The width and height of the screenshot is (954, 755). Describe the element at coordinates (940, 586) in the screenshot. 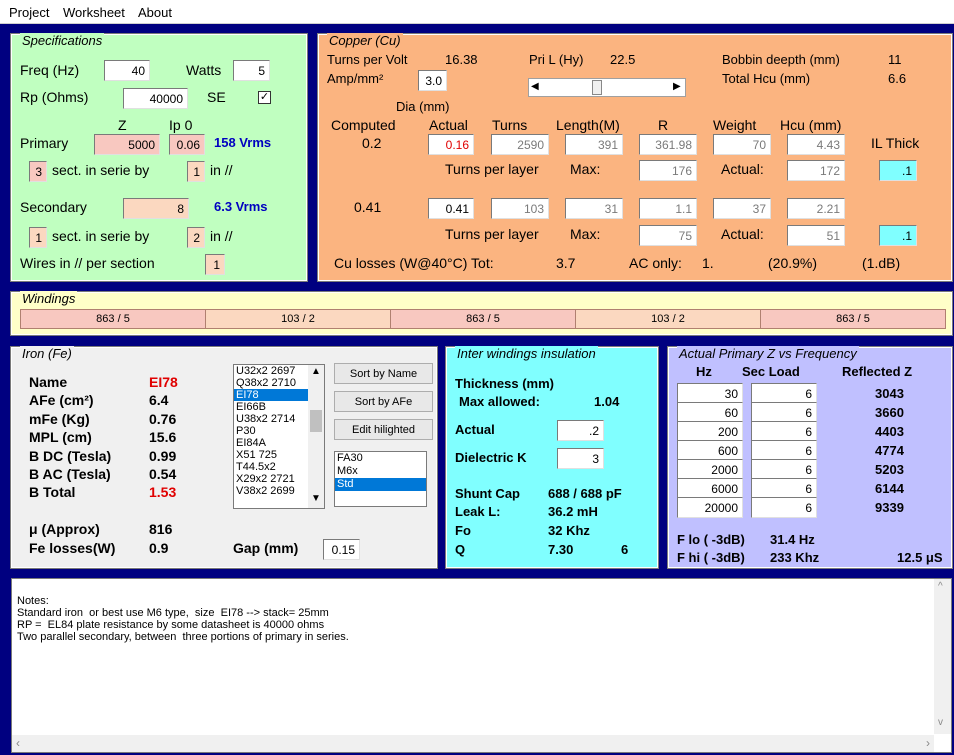

I see `scroll-up-icon: ^` at that location.